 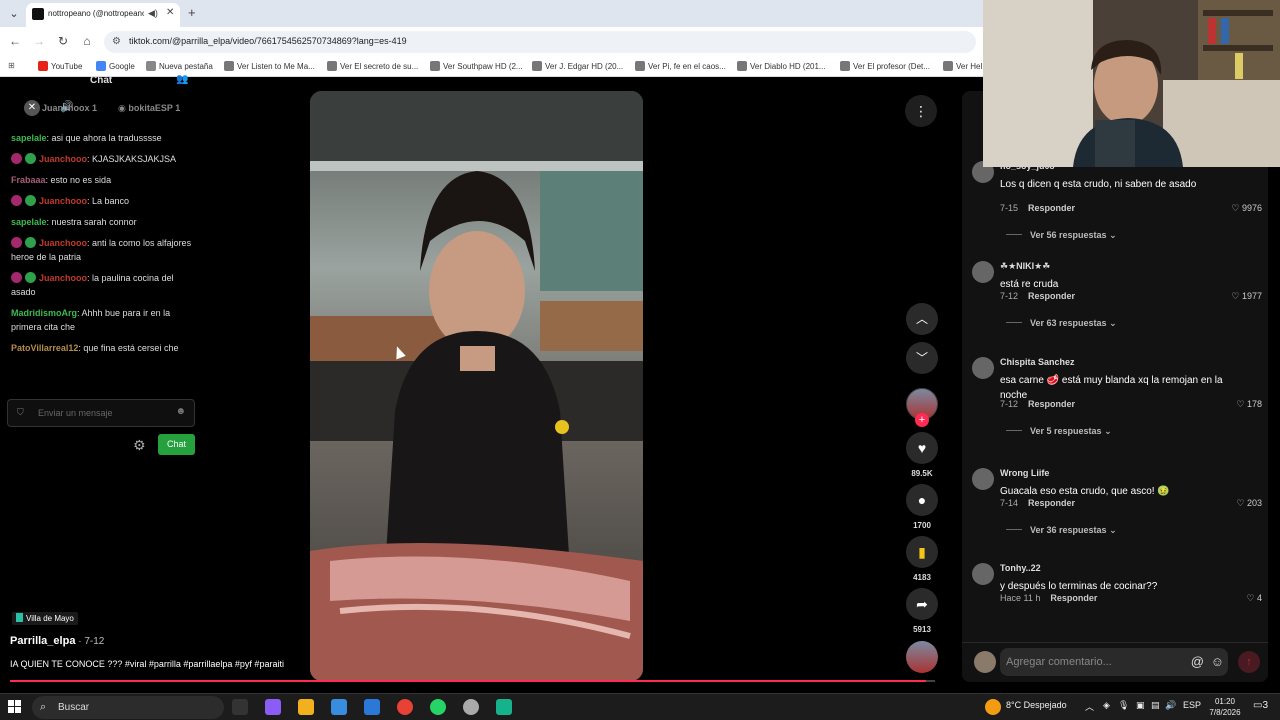 I want to click on browser-tab: nottropeano (@nottropeano ◀) ✕, so click(x=103, y=15).